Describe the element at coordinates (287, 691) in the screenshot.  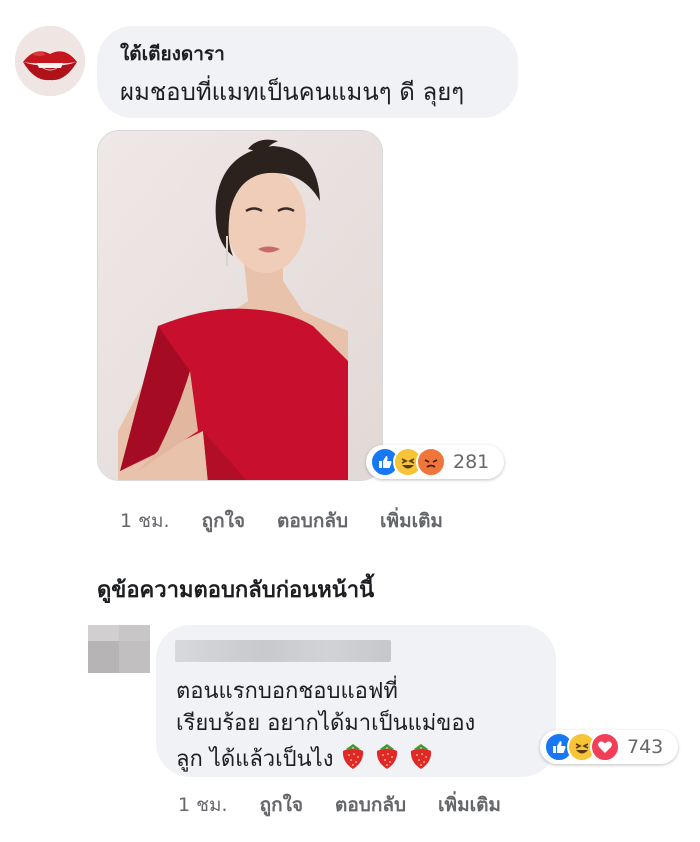
I see `reply-text-line: ตอนแรกบอกชอบแอฟที่` at that location.